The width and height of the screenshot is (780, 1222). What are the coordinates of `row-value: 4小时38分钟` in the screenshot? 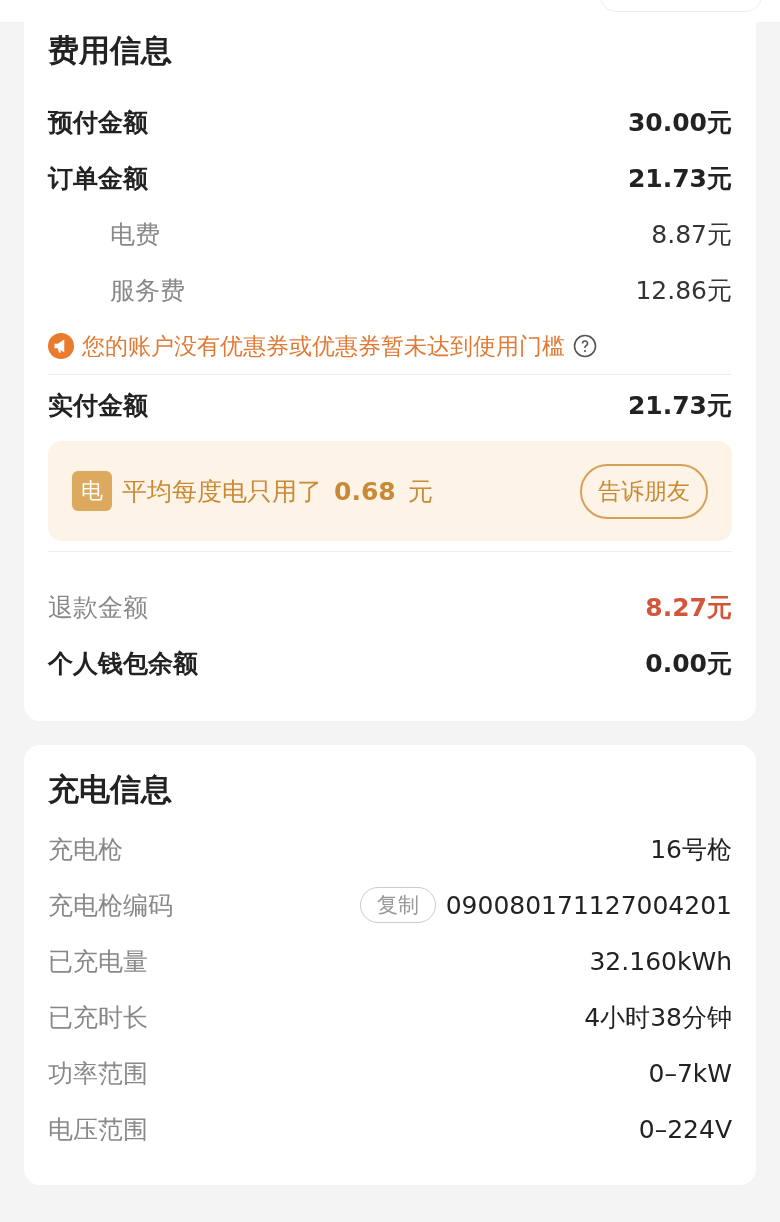 It's located at (658, 1017).